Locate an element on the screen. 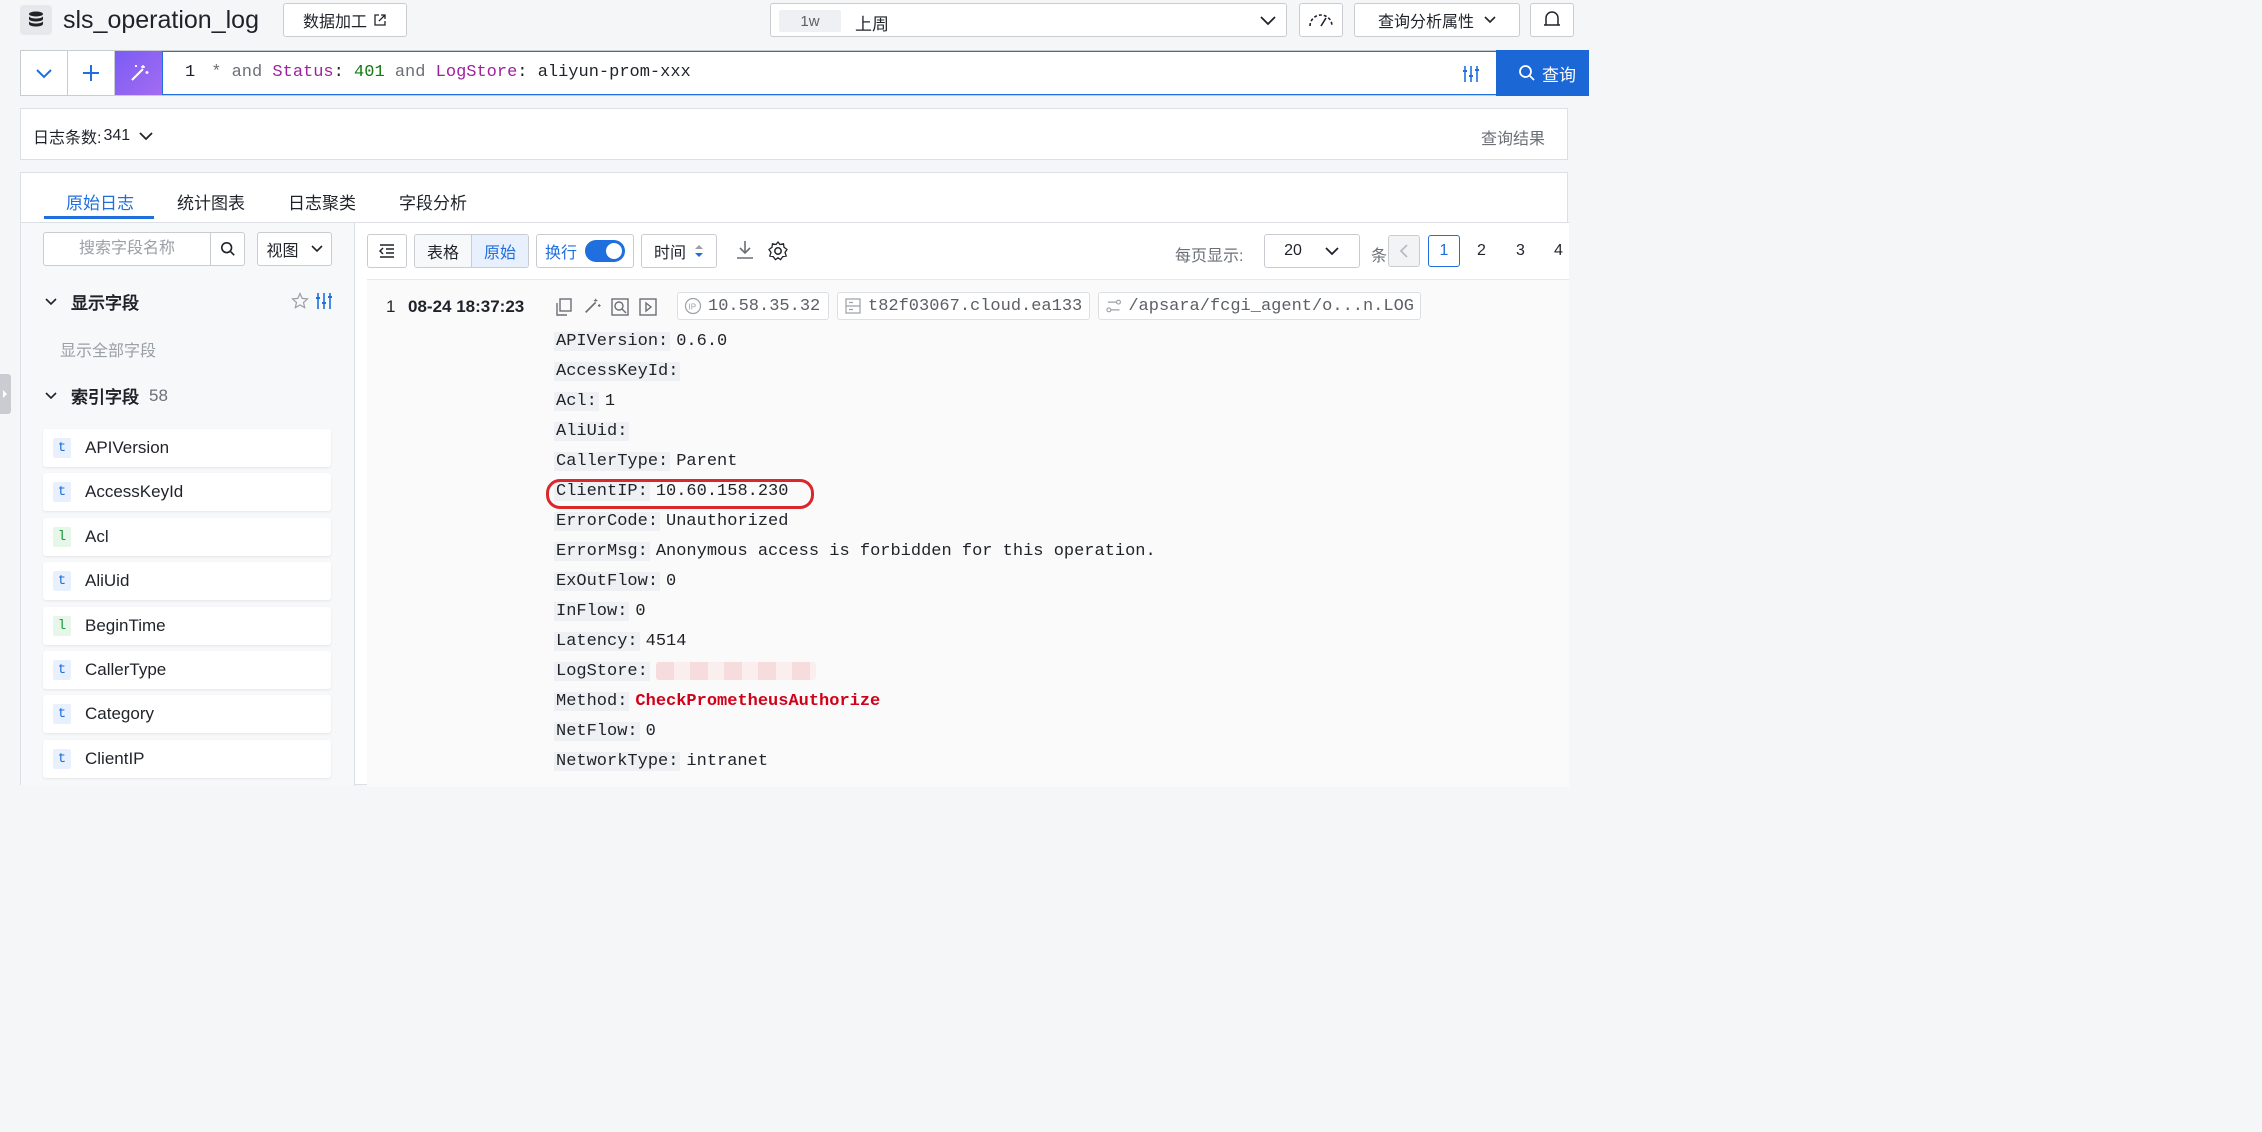 The width and height of the screenshot is (2262, 1132). log-field-row: ClientIP: 10.60.158.230 is located at coordinates (851, 493).